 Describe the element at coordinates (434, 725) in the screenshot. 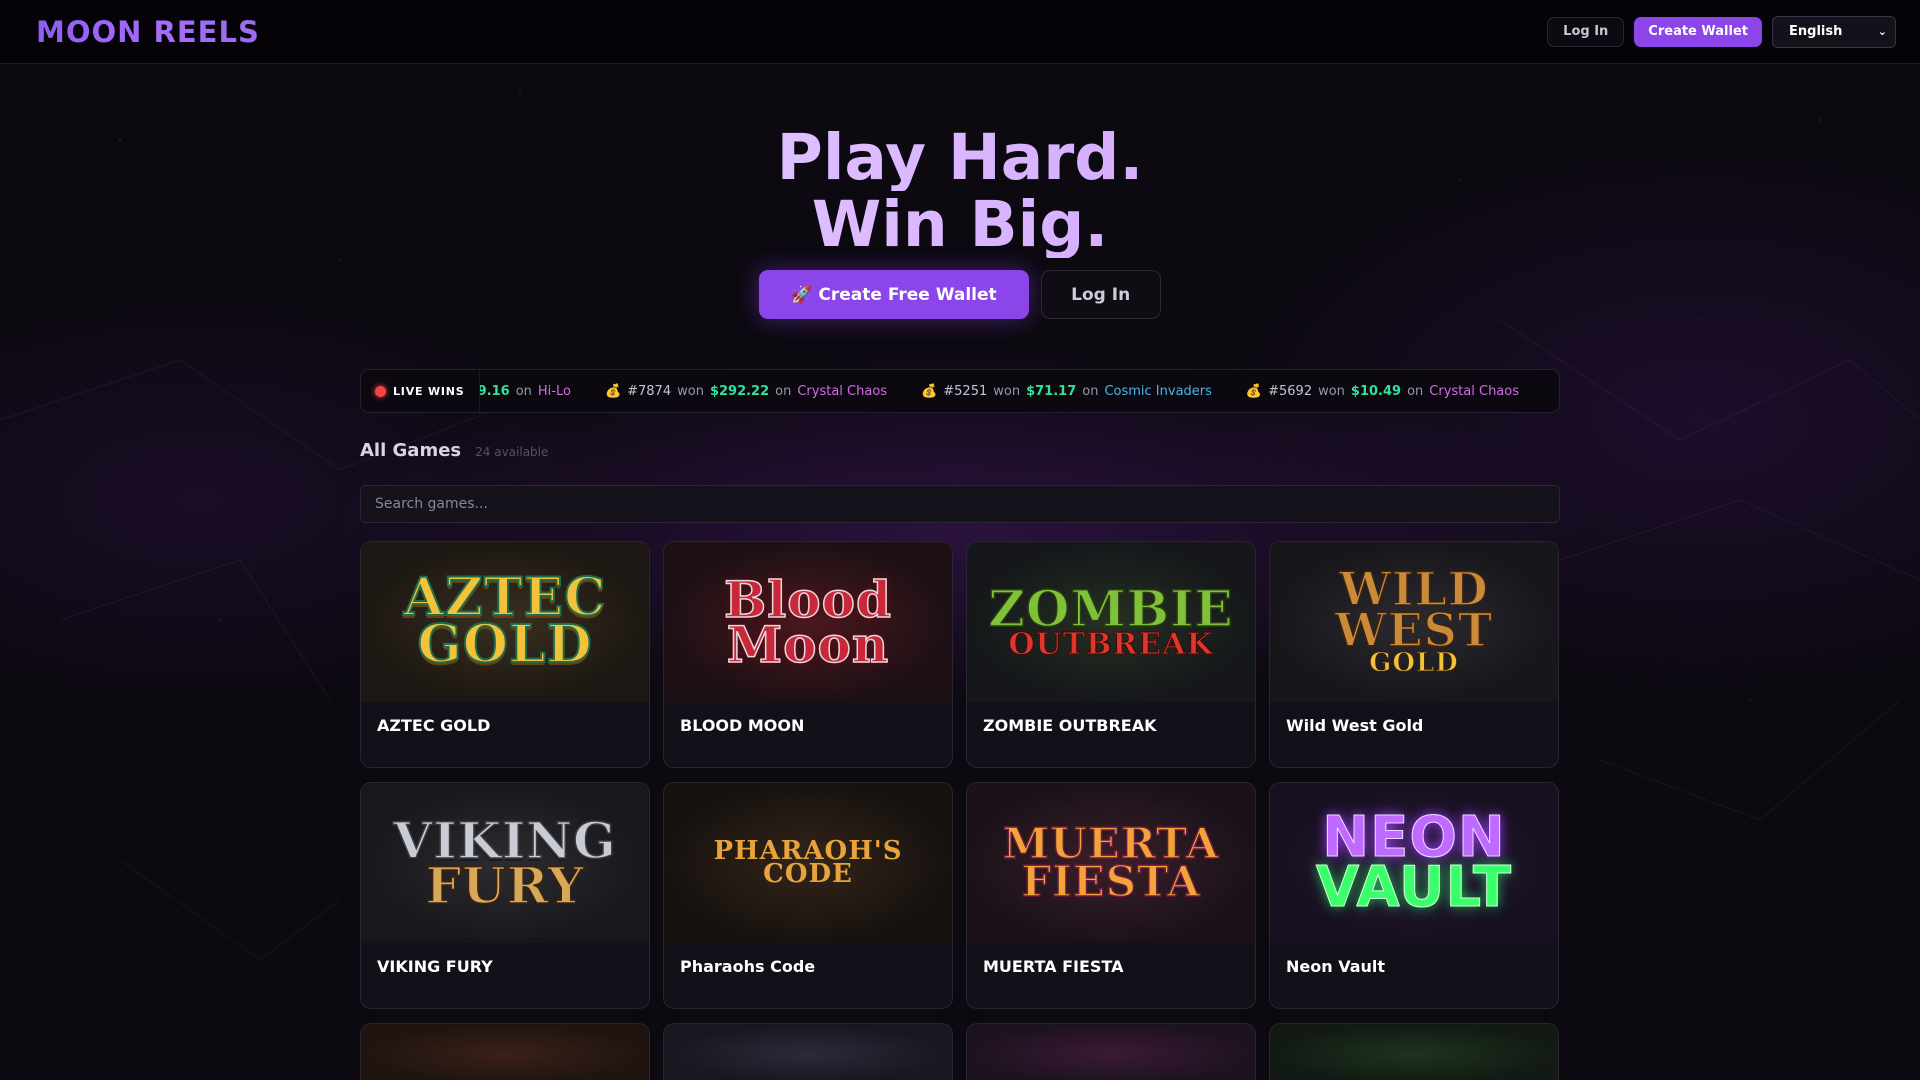

I see `game-title: AZTEC GOLD` at that location.